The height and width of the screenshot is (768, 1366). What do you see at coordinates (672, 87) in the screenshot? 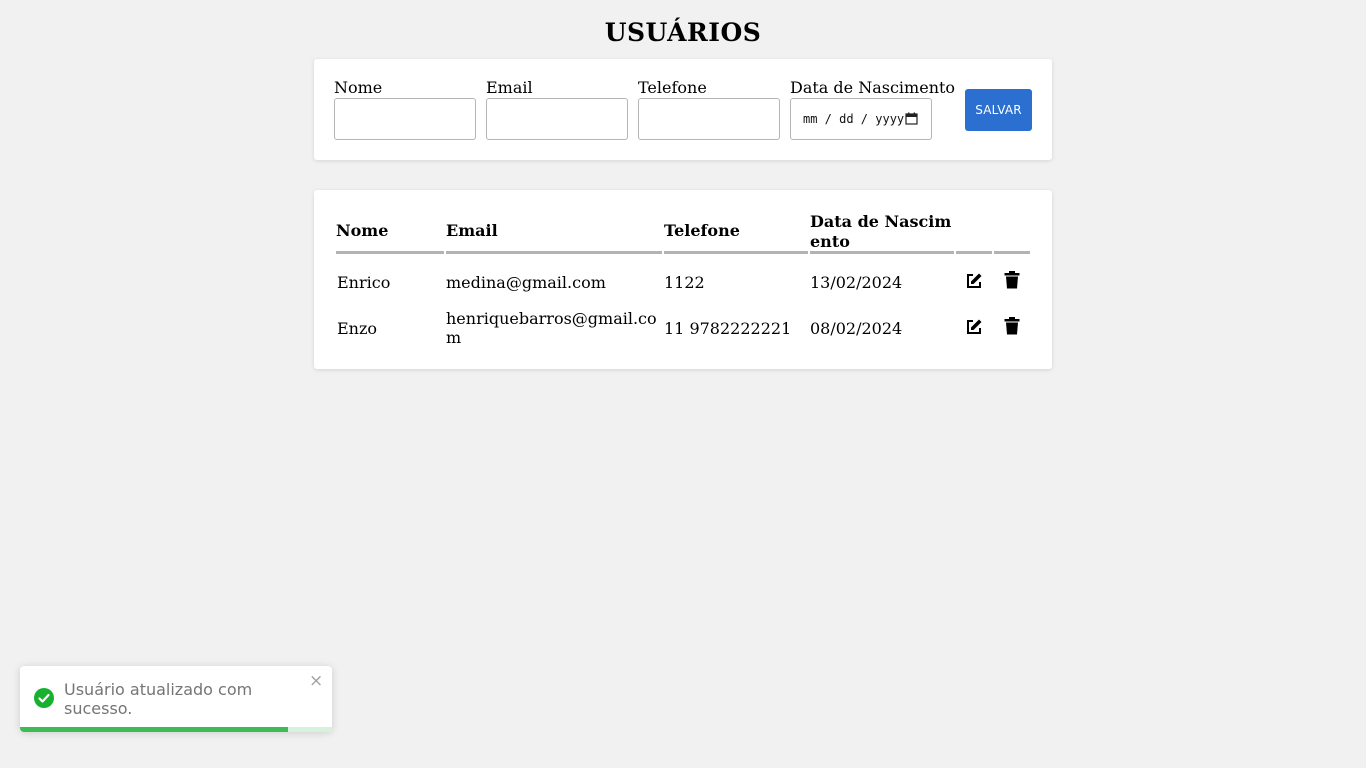
I see `phone-label: Telefone` at bounding box center [672, 87].